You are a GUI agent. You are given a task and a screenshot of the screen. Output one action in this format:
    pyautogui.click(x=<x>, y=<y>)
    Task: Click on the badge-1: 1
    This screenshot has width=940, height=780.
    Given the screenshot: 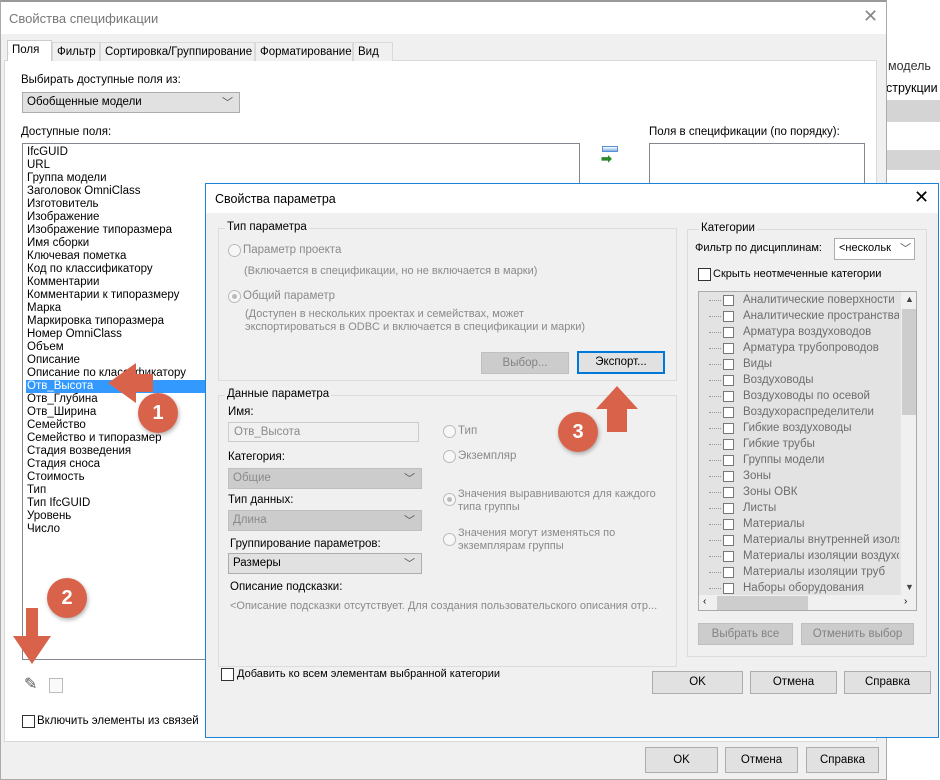 What is the action you would take?
    pyautogui.click(x=158, y=413)
    